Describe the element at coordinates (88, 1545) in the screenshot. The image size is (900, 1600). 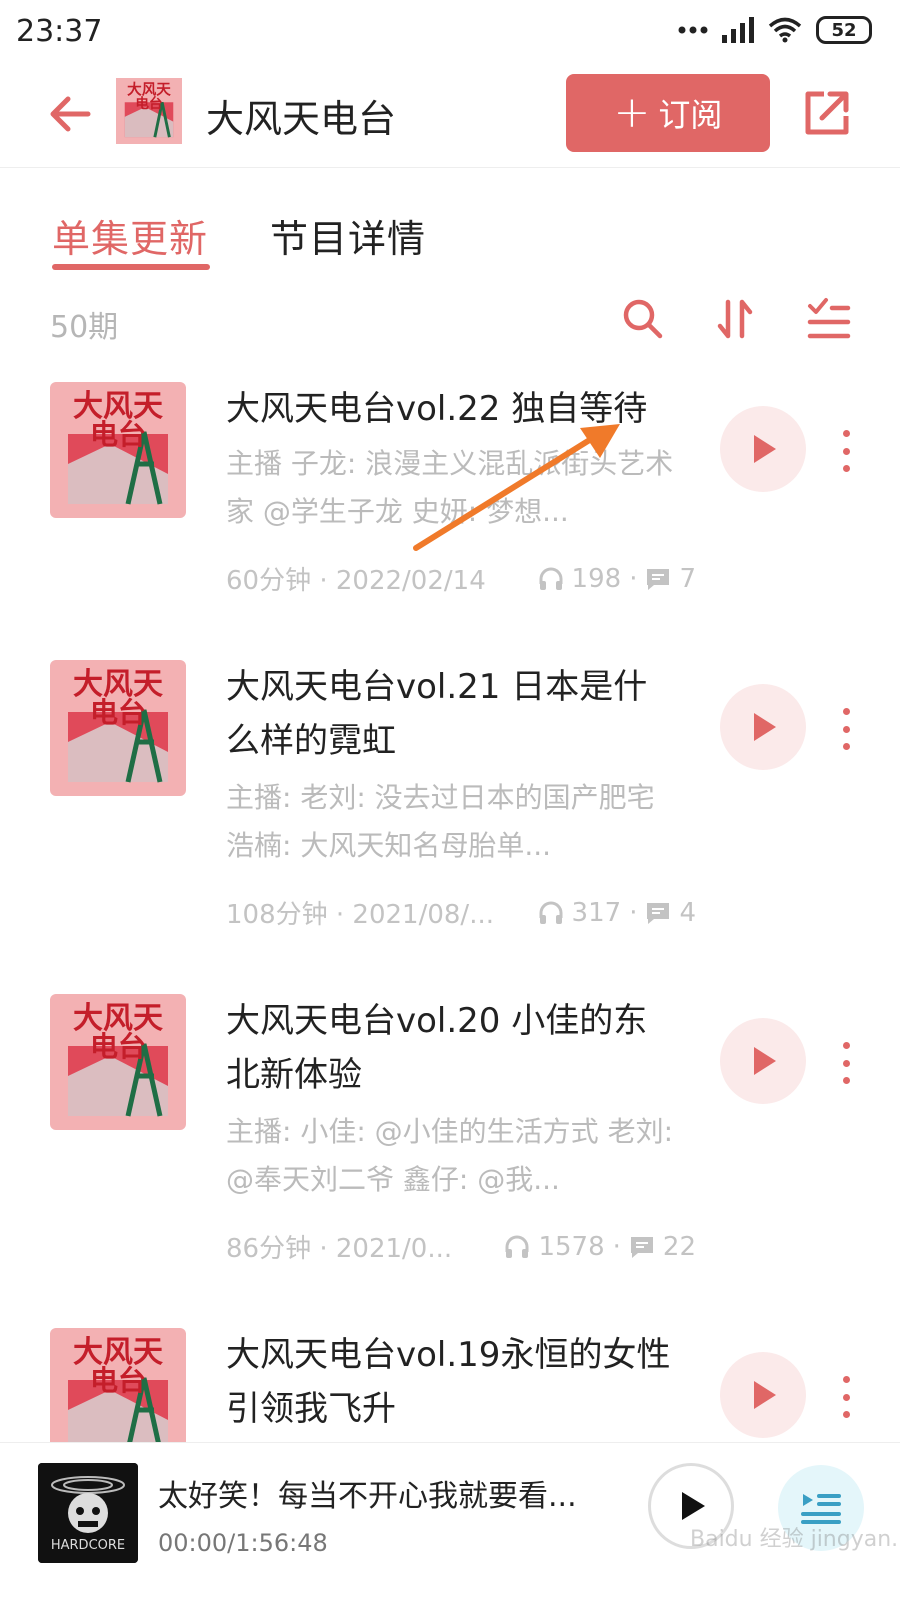
I see `svg-text: HARDCORE` at that location.